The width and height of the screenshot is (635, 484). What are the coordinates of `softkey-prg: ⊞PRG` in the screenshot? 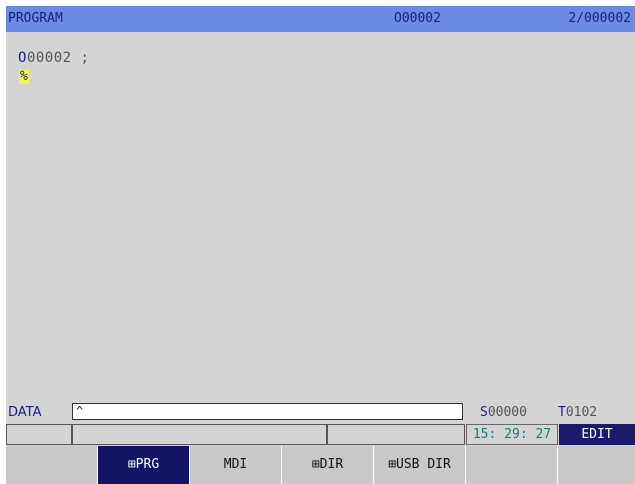 It's located at (144, 465).